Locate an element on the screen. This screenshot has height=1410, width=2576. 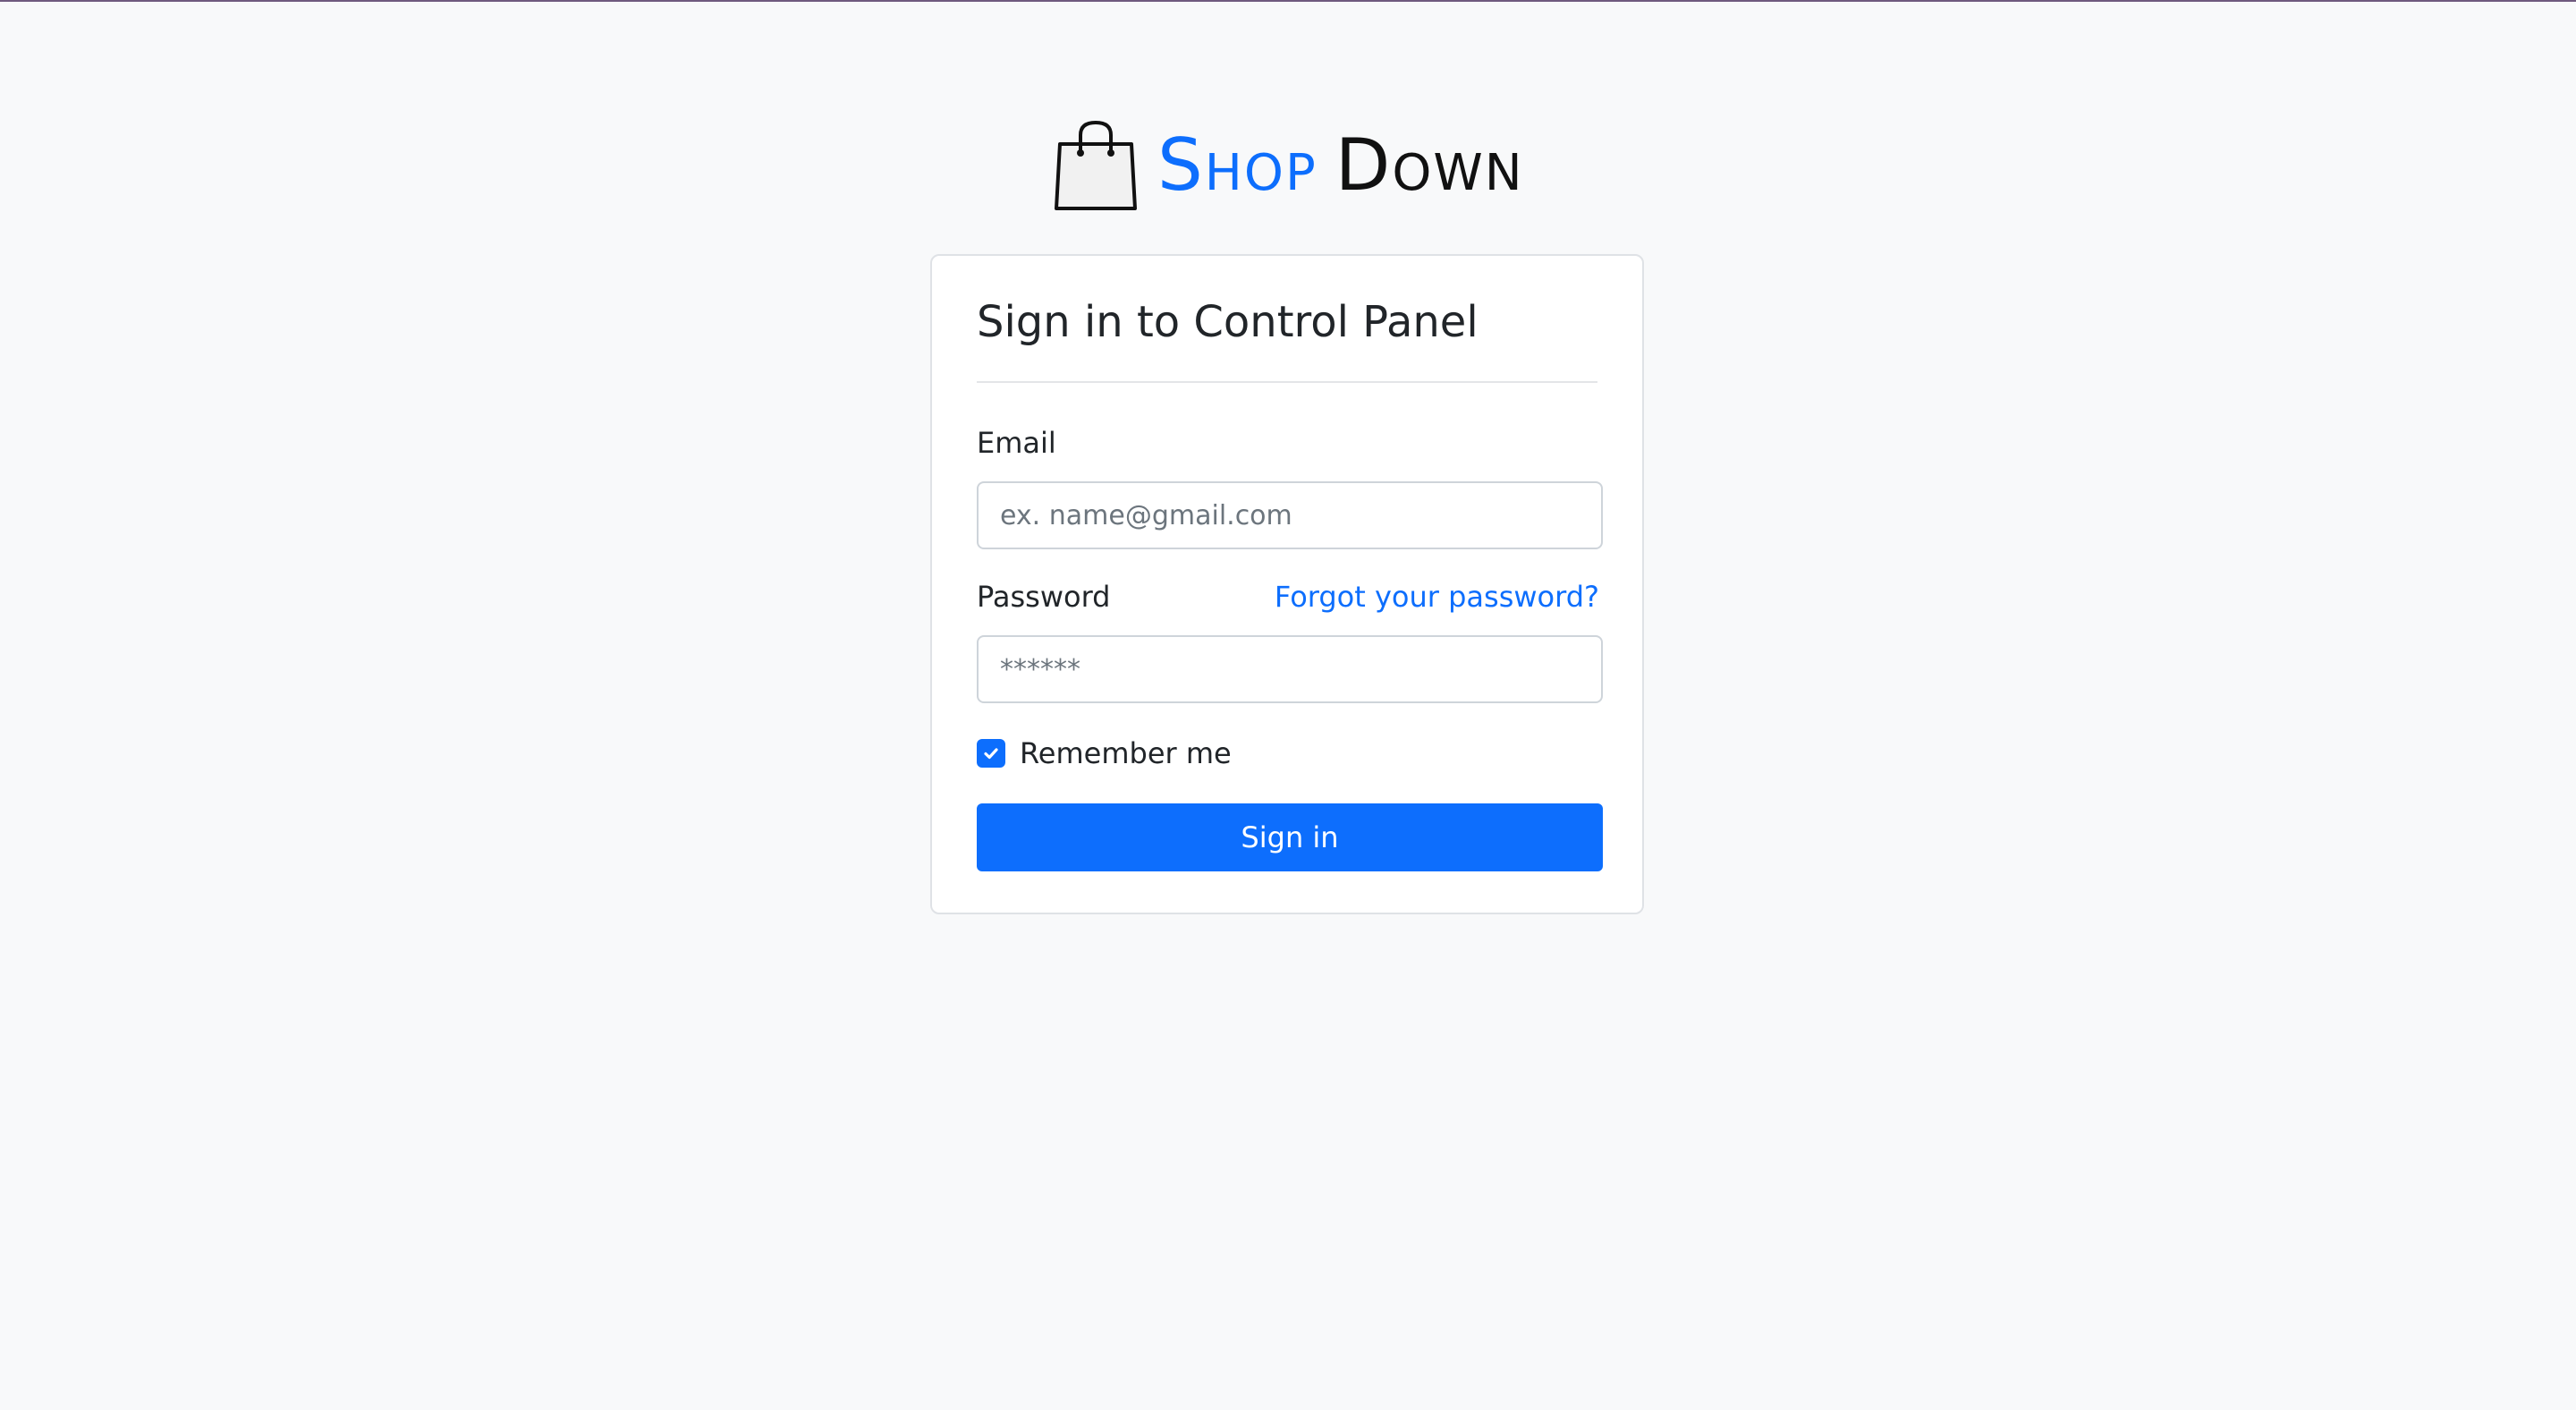
password-input is located at coordinates (1290, 669).